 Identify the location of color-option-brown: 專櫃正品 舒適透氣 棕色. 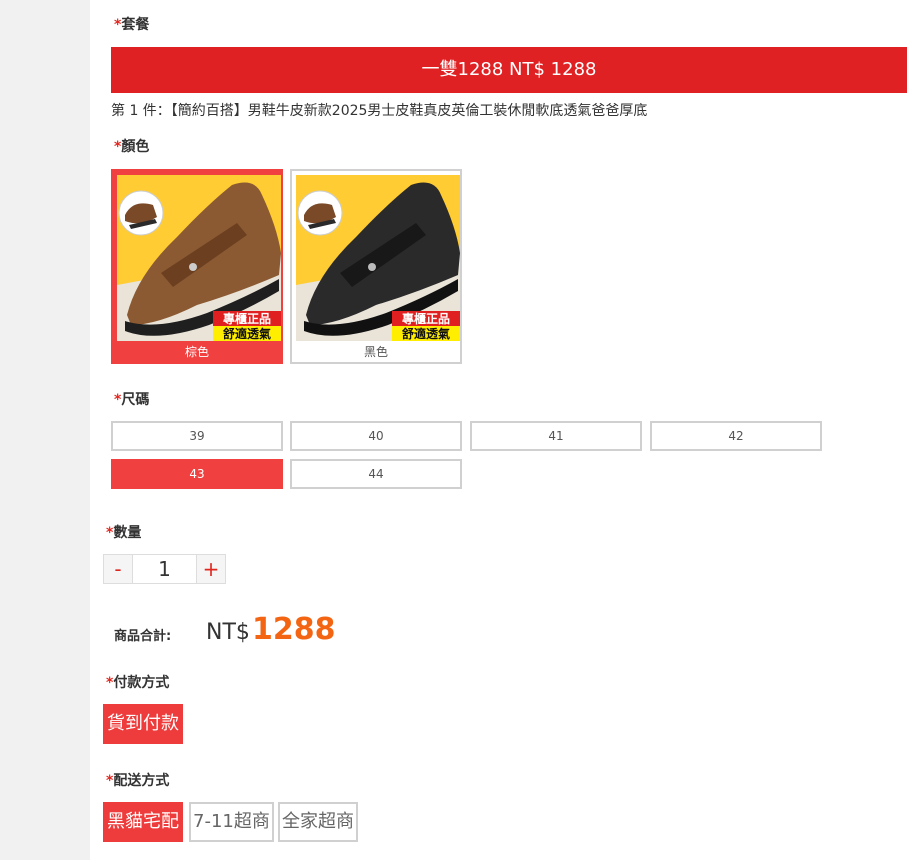
(197, 266).